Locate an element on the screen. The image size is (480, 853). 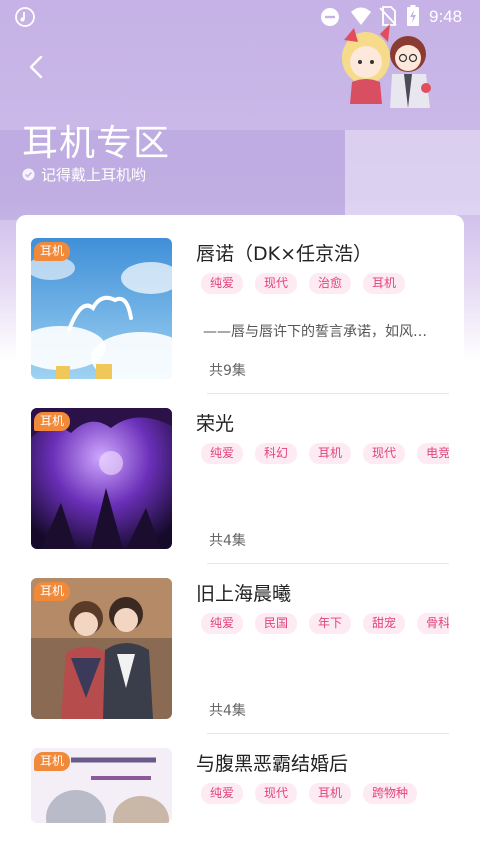
page-title: 耳机专区 is located at coordinates (96, 143).